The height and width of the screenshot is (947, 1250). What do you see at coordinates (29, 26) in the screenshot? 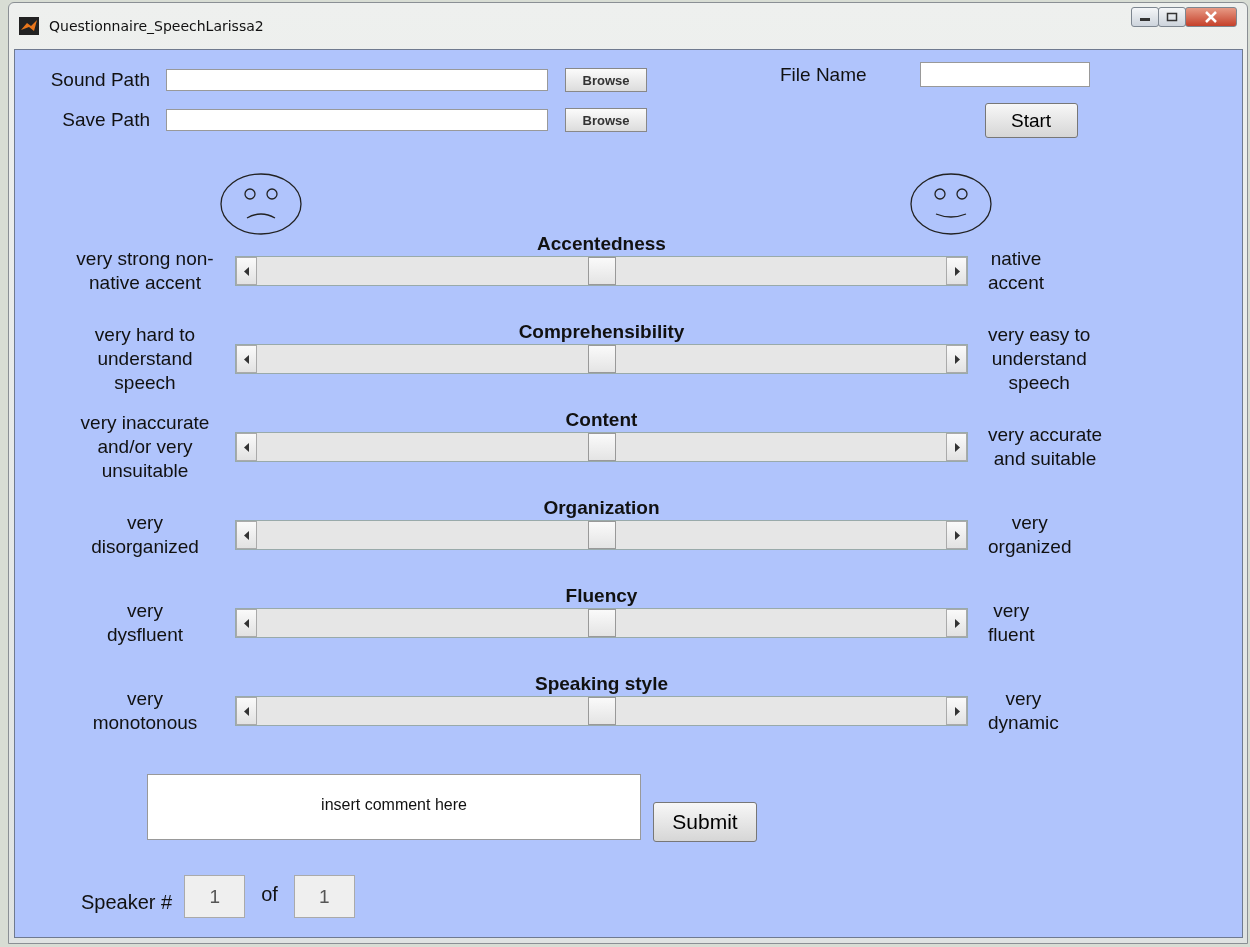
I see `app-icon` at bounding box center [29, 26].